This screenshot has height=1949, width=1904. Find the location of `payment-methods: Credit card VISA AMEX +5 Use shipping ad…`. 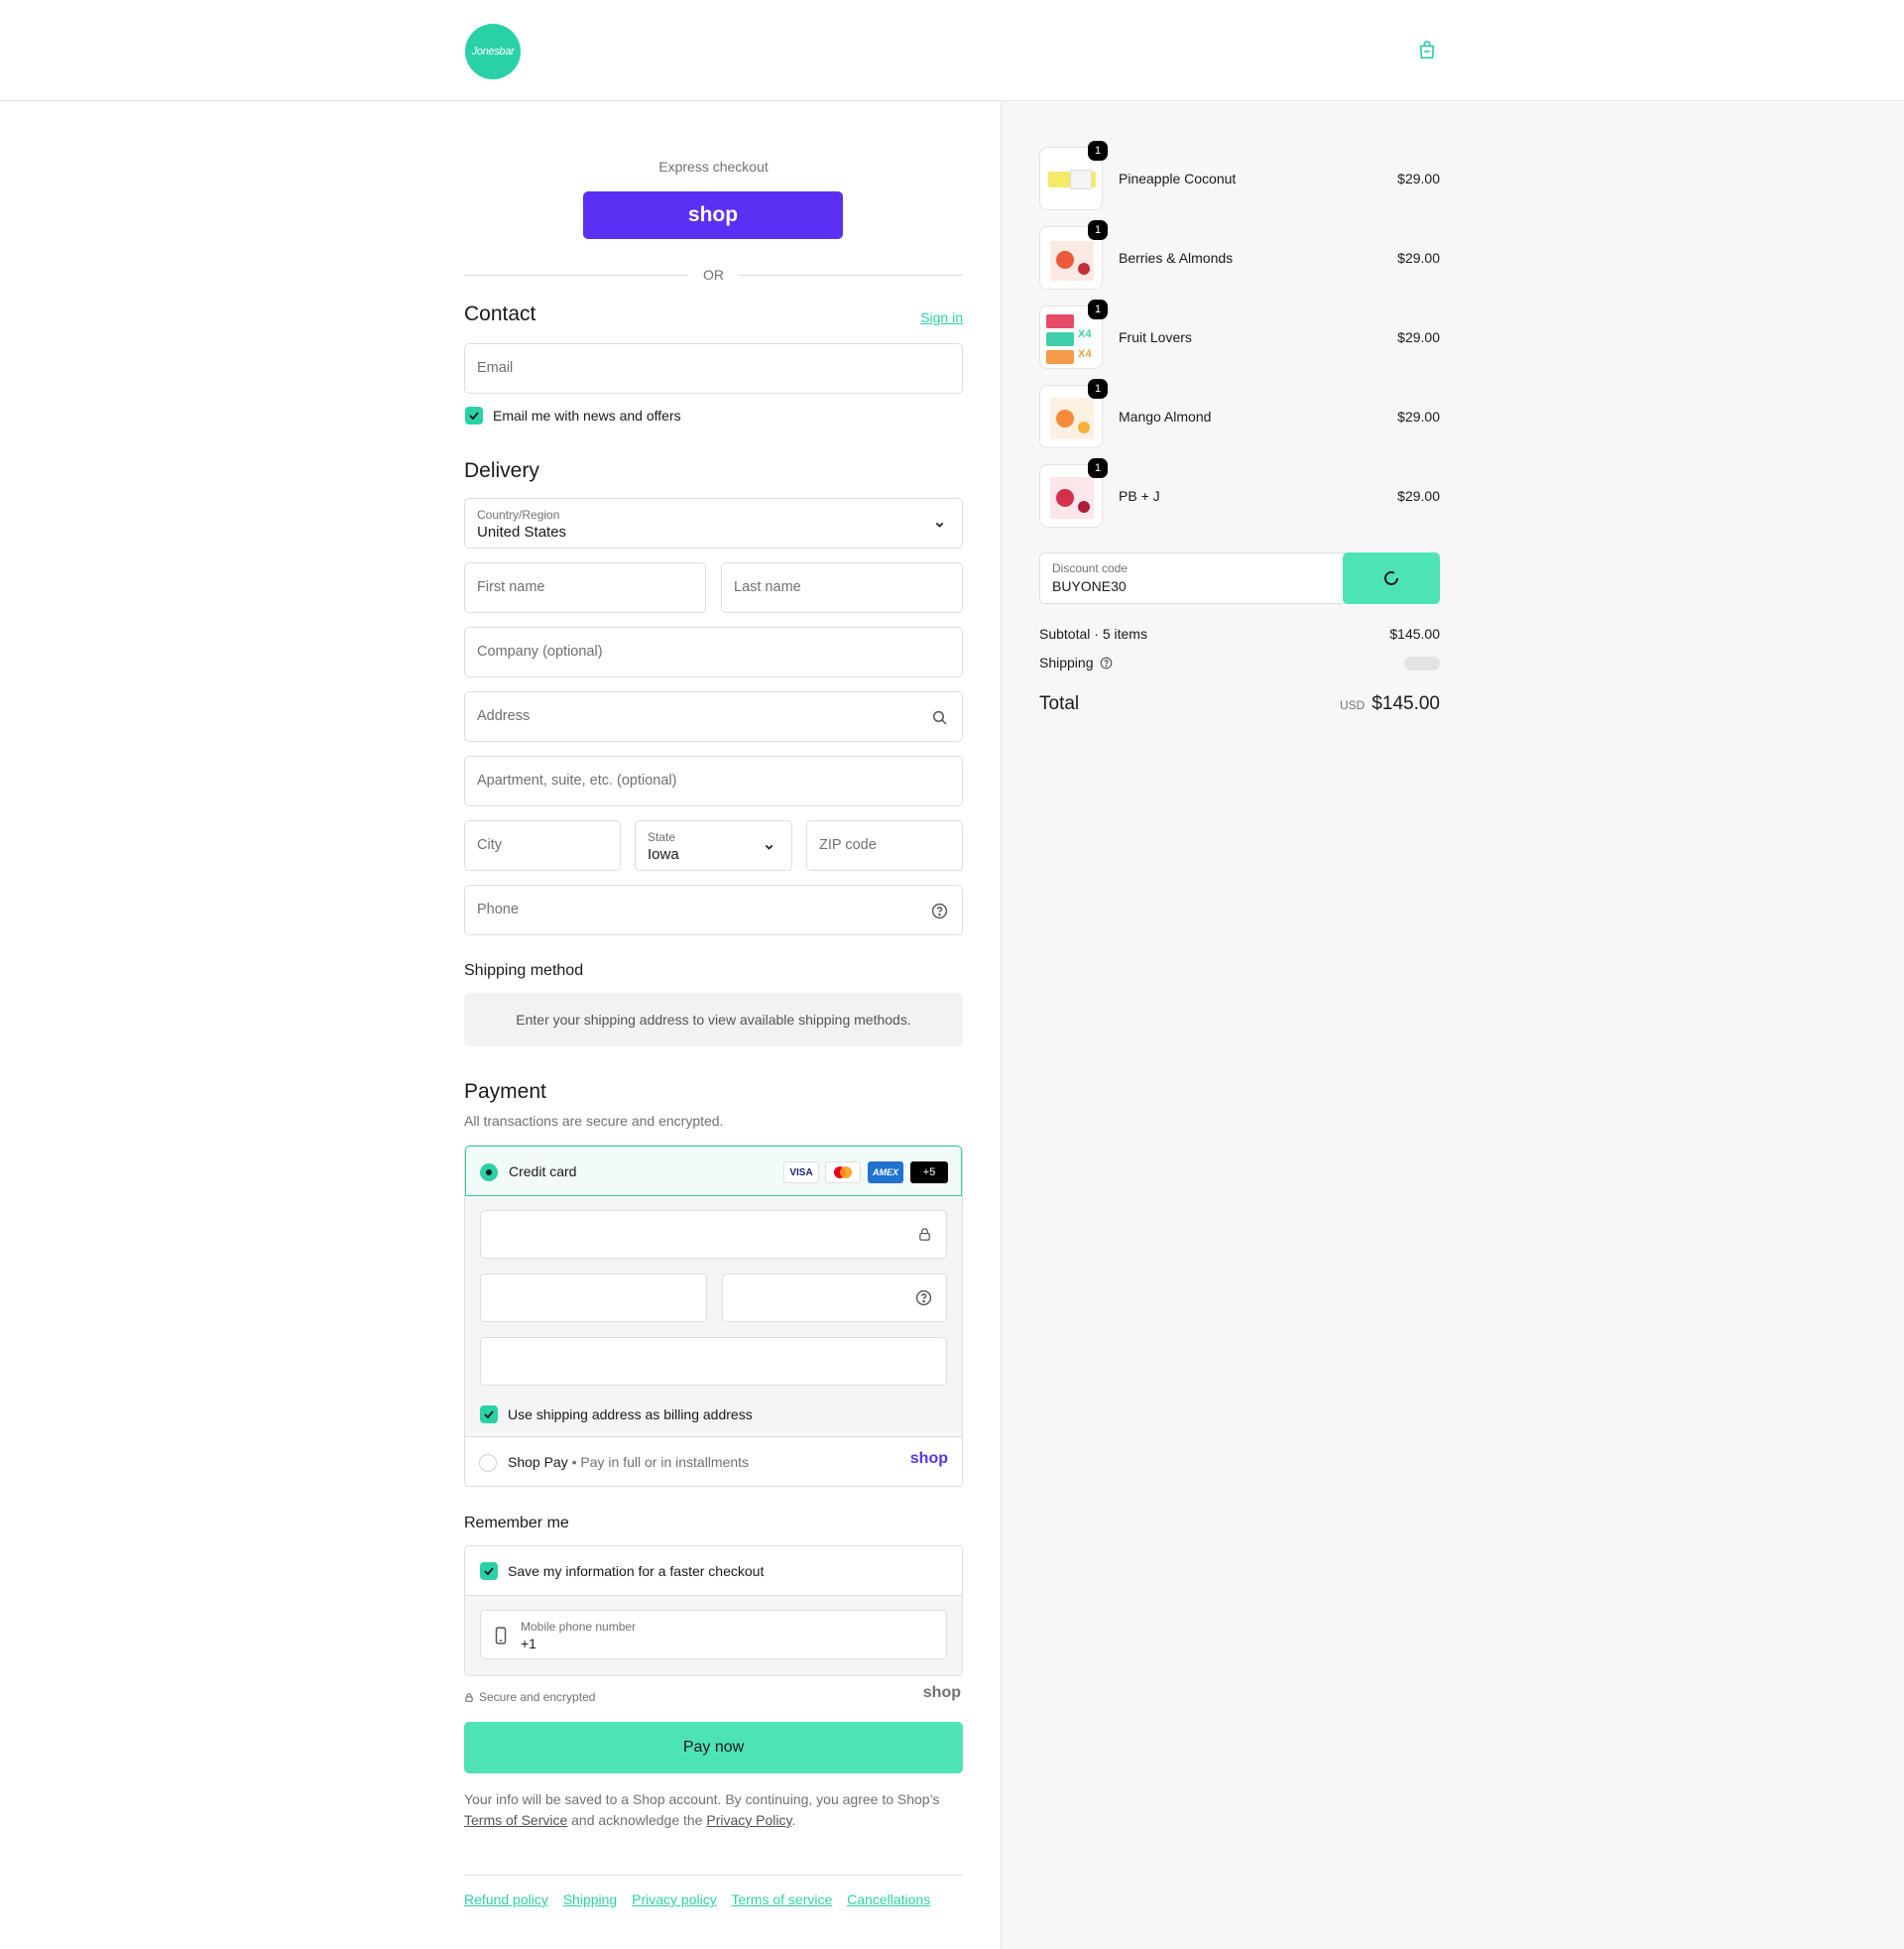

payment-methods: Credit card VISA AMEX +5 Use shipping ad… is located at coordinates (713, 1316).